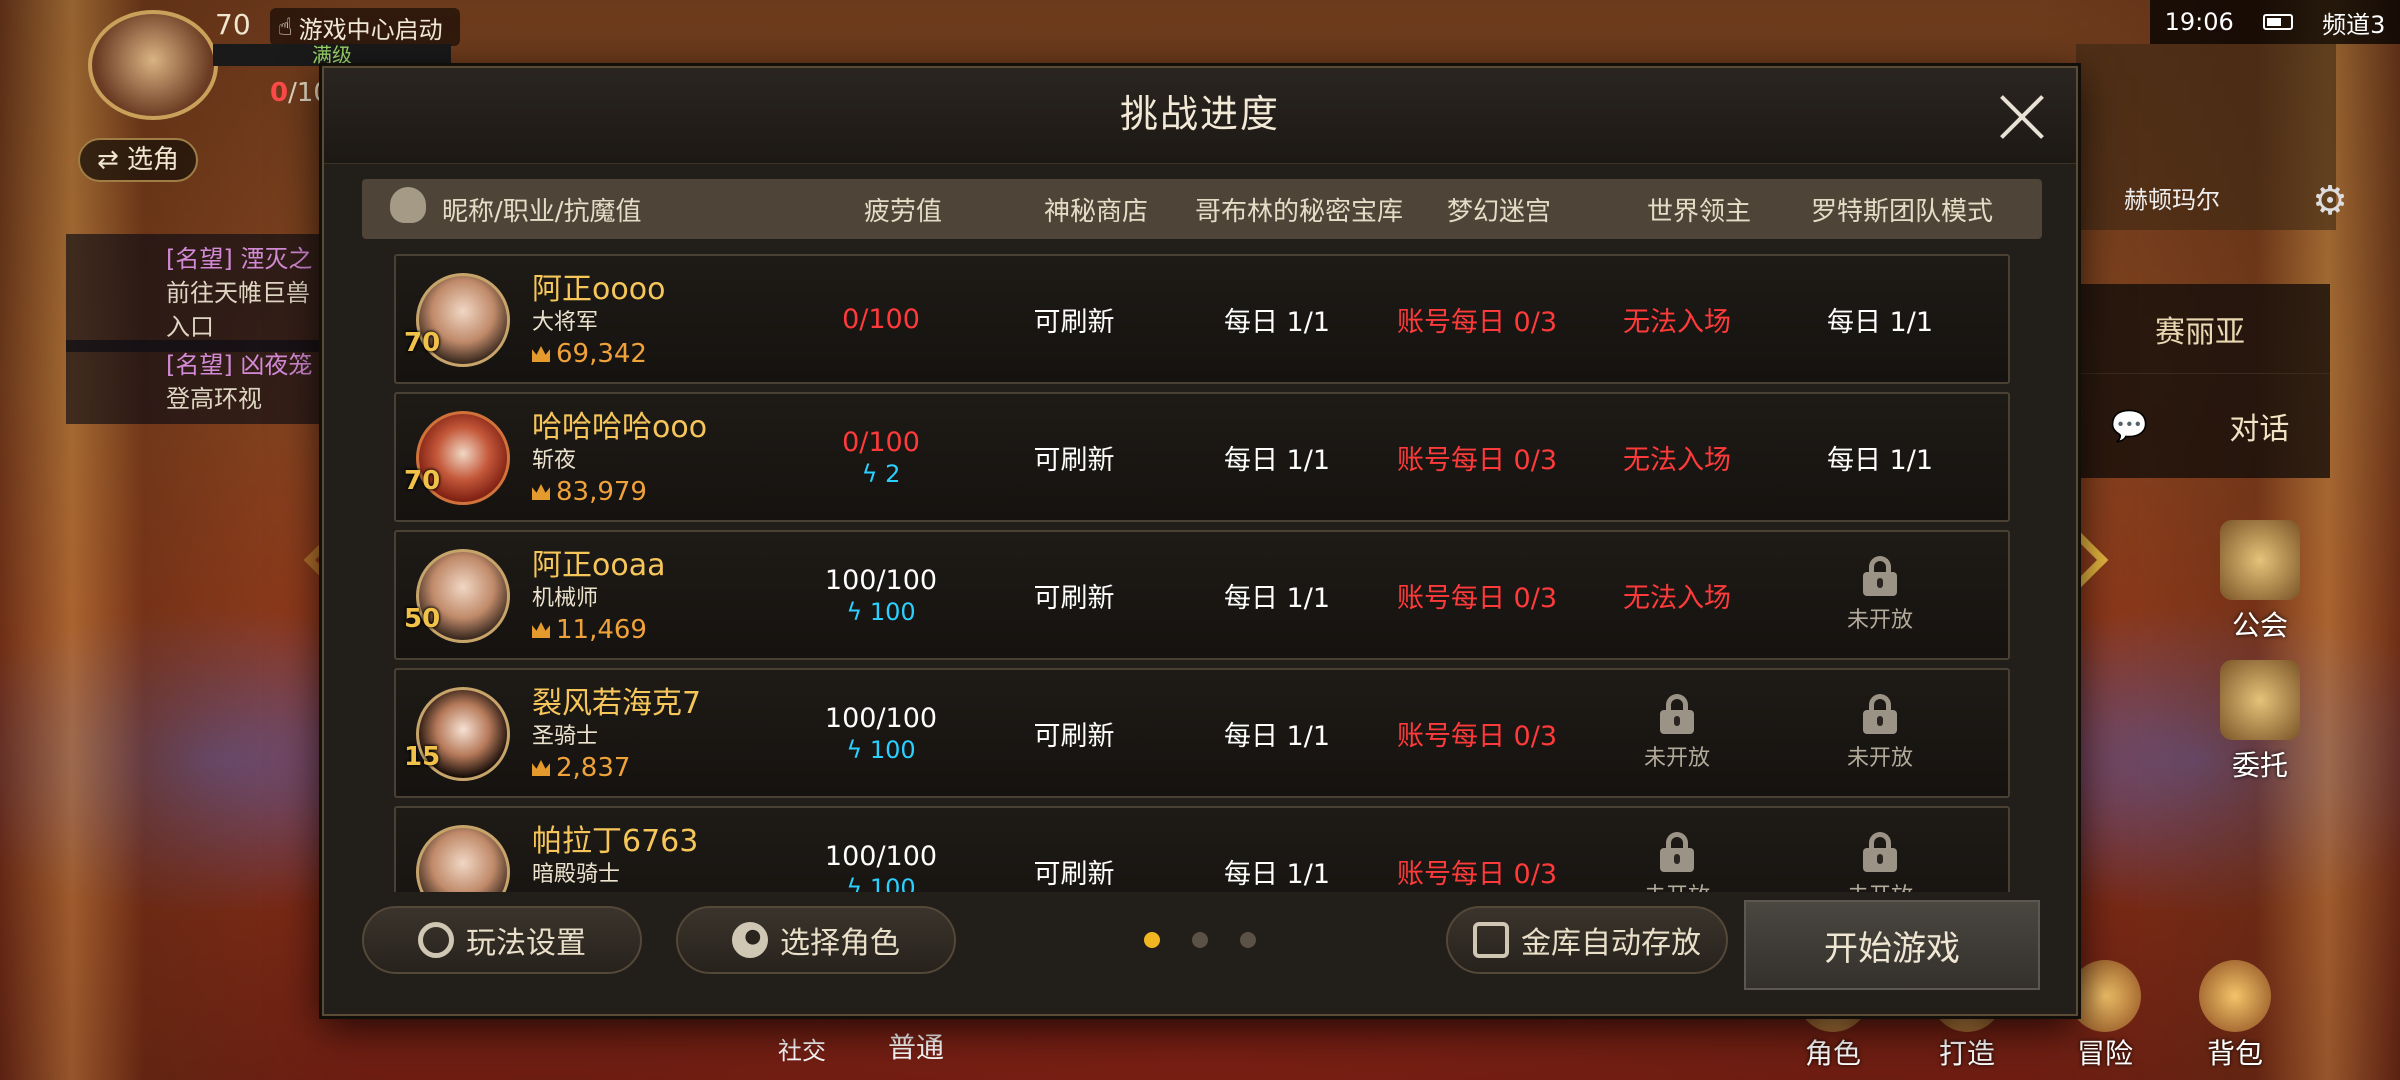 The image size is (2400, 1080). What do you see at coordinates (239, 365) in the screenshot?
I see `quest-title: [名望] 凶夜笼` at bounding box center [239, 365].